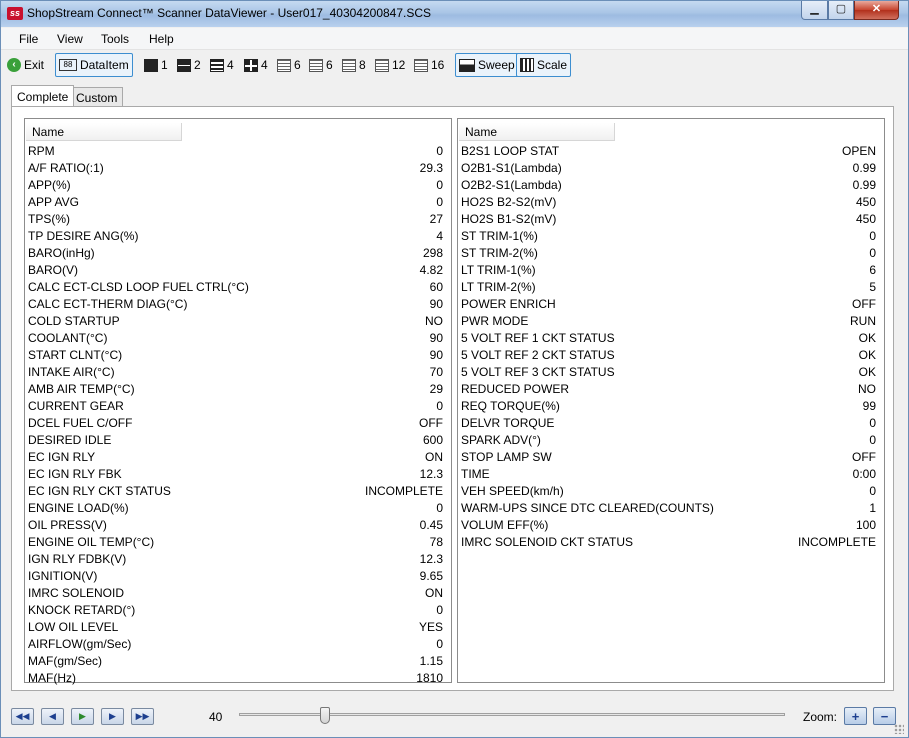  What do you see at coordinates (544, 65) in the screenshot?
I see `scale-button: Scale` at bounding box center [544, 65].